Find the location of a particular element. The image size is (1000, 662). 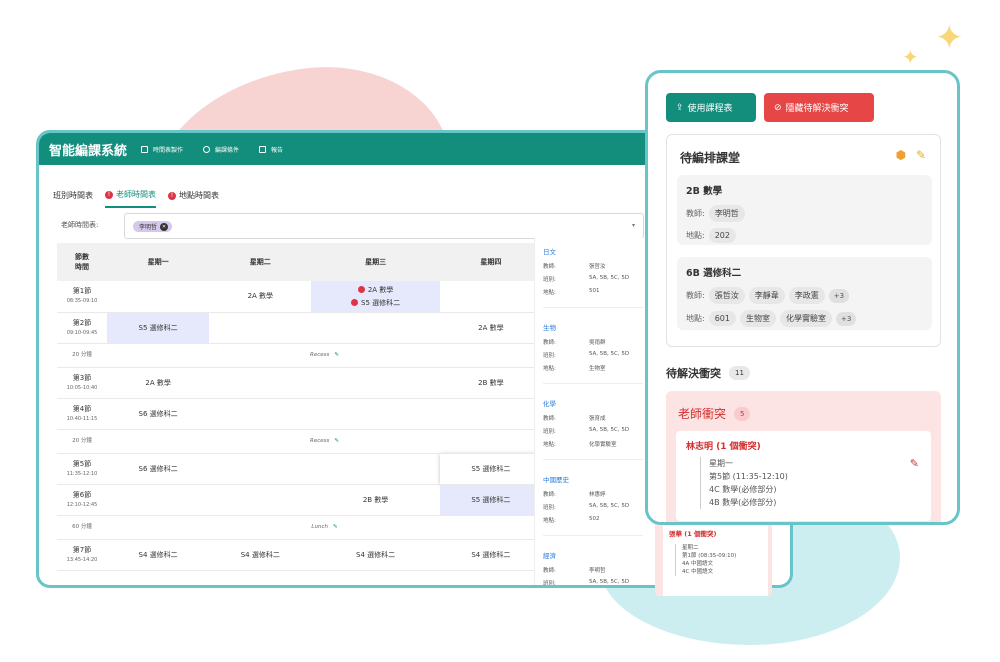

period-label: 第5節 is located at coordinates (82, 463).